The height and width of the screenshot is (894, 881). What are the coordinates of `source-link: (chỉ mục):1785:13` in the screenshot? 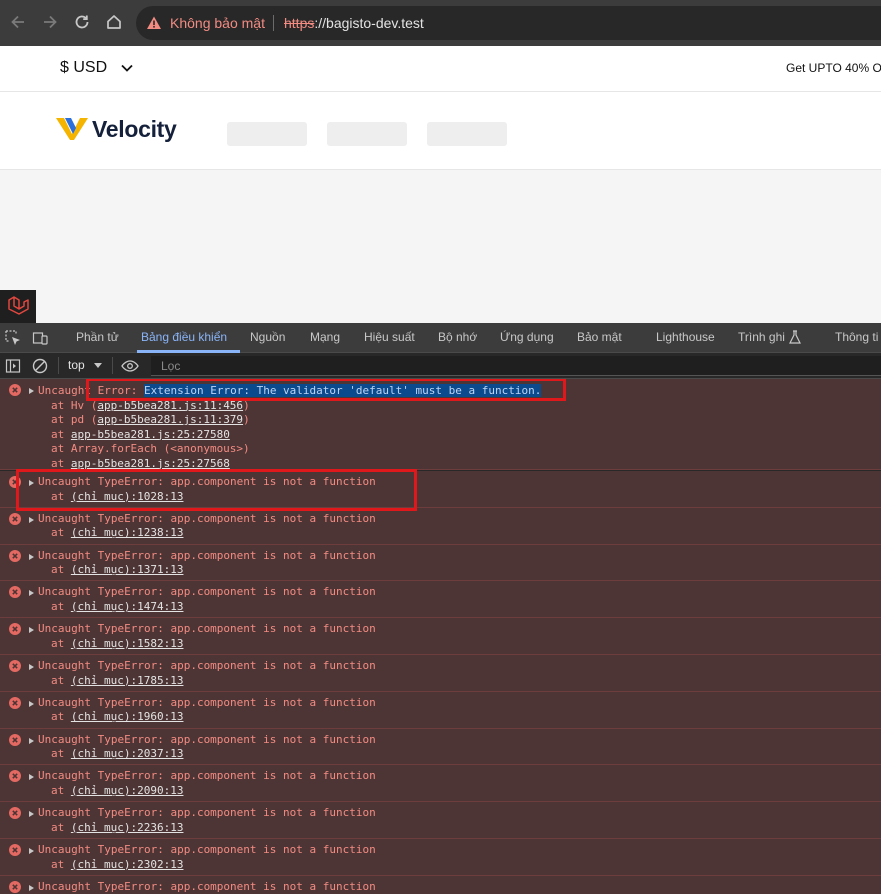 It's located at (127, 680).